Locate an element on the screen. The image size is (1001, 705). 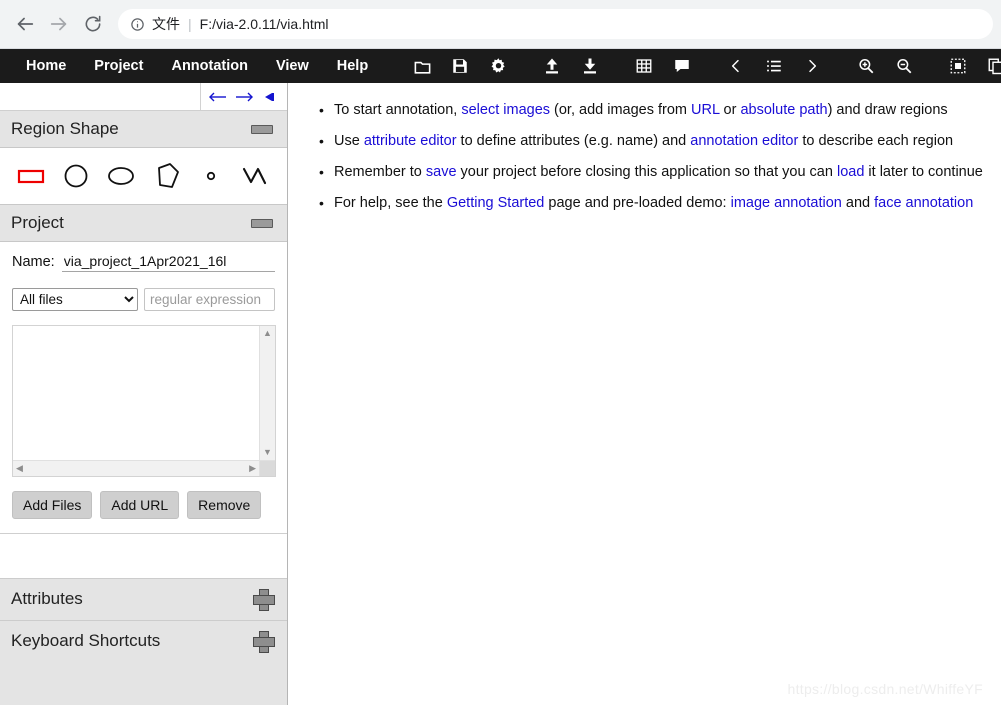
region-shape-panel-header: Region Shape is located at coordinates (143, 129).